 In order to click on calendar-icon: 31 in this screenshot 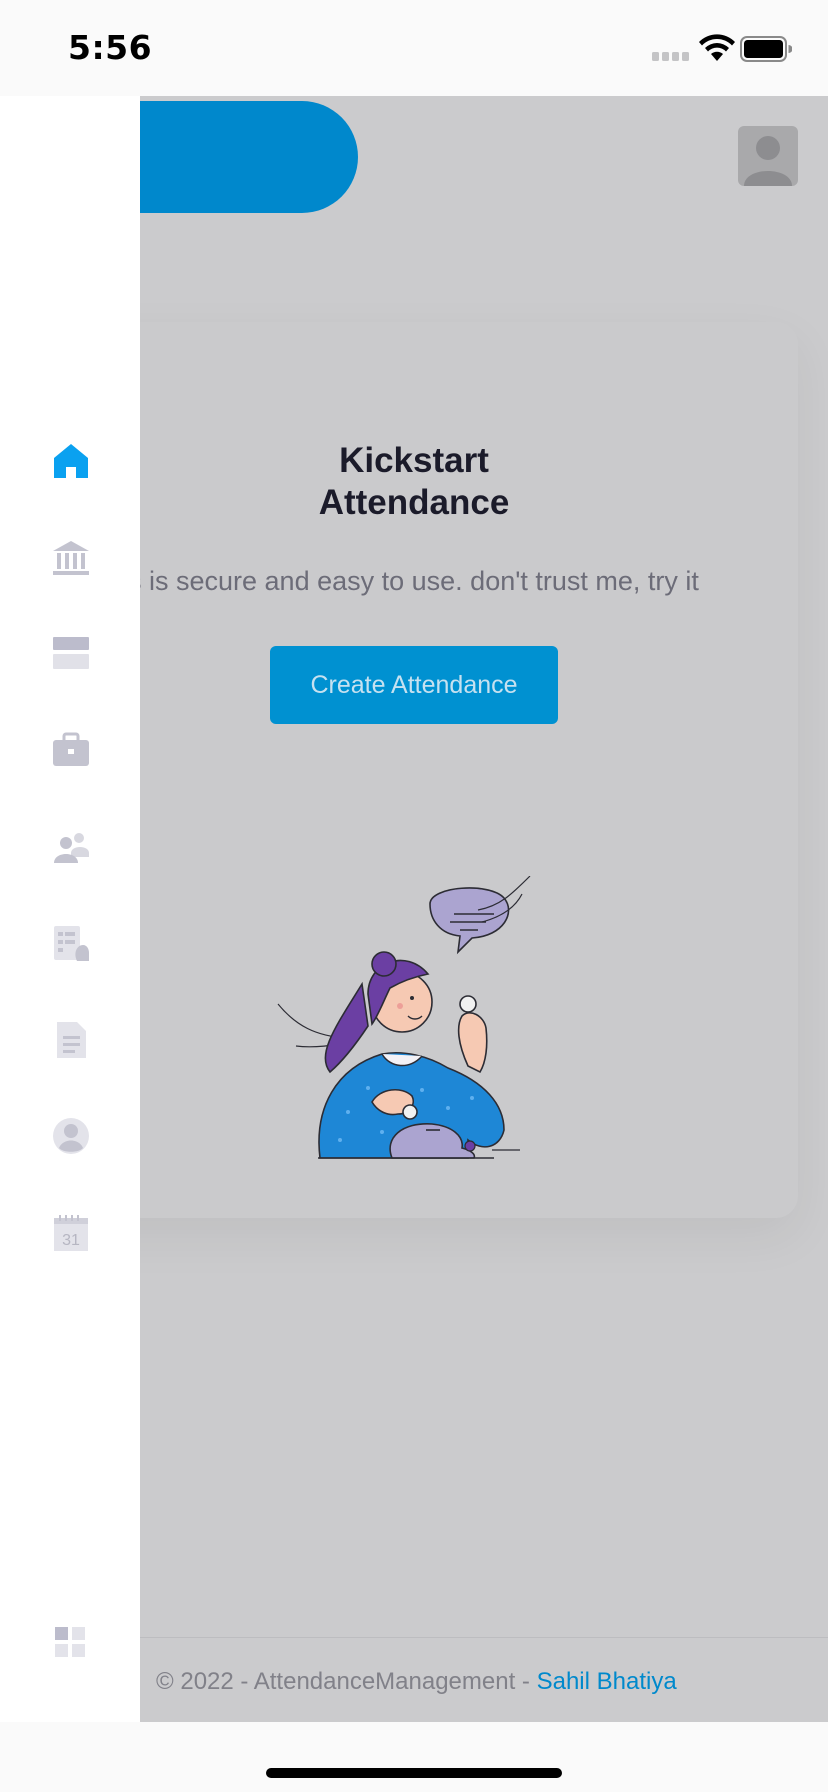, I will do `click(71, 1233)`.